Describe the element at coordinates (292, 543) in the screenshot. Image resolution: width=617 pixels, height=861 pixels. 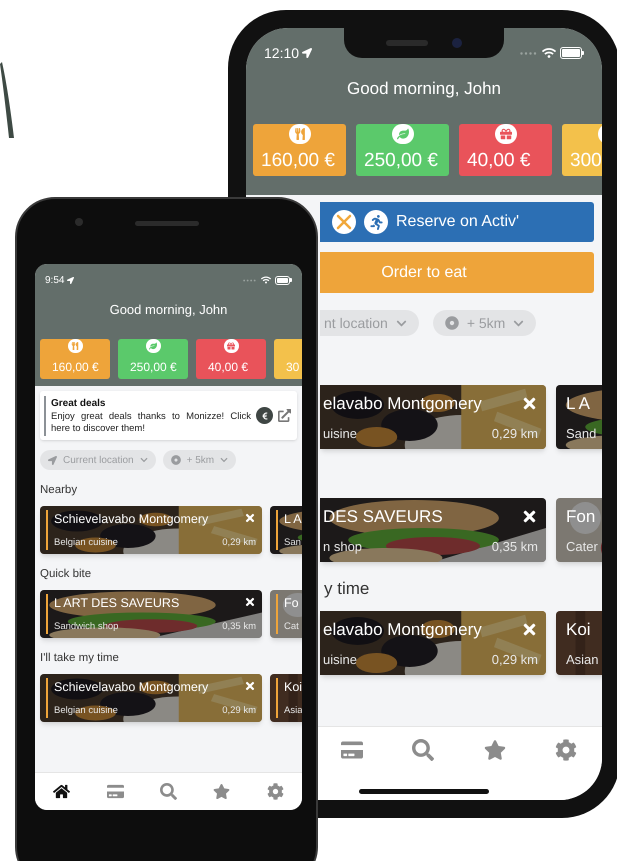
I see `restaurant-category: San` at that location.